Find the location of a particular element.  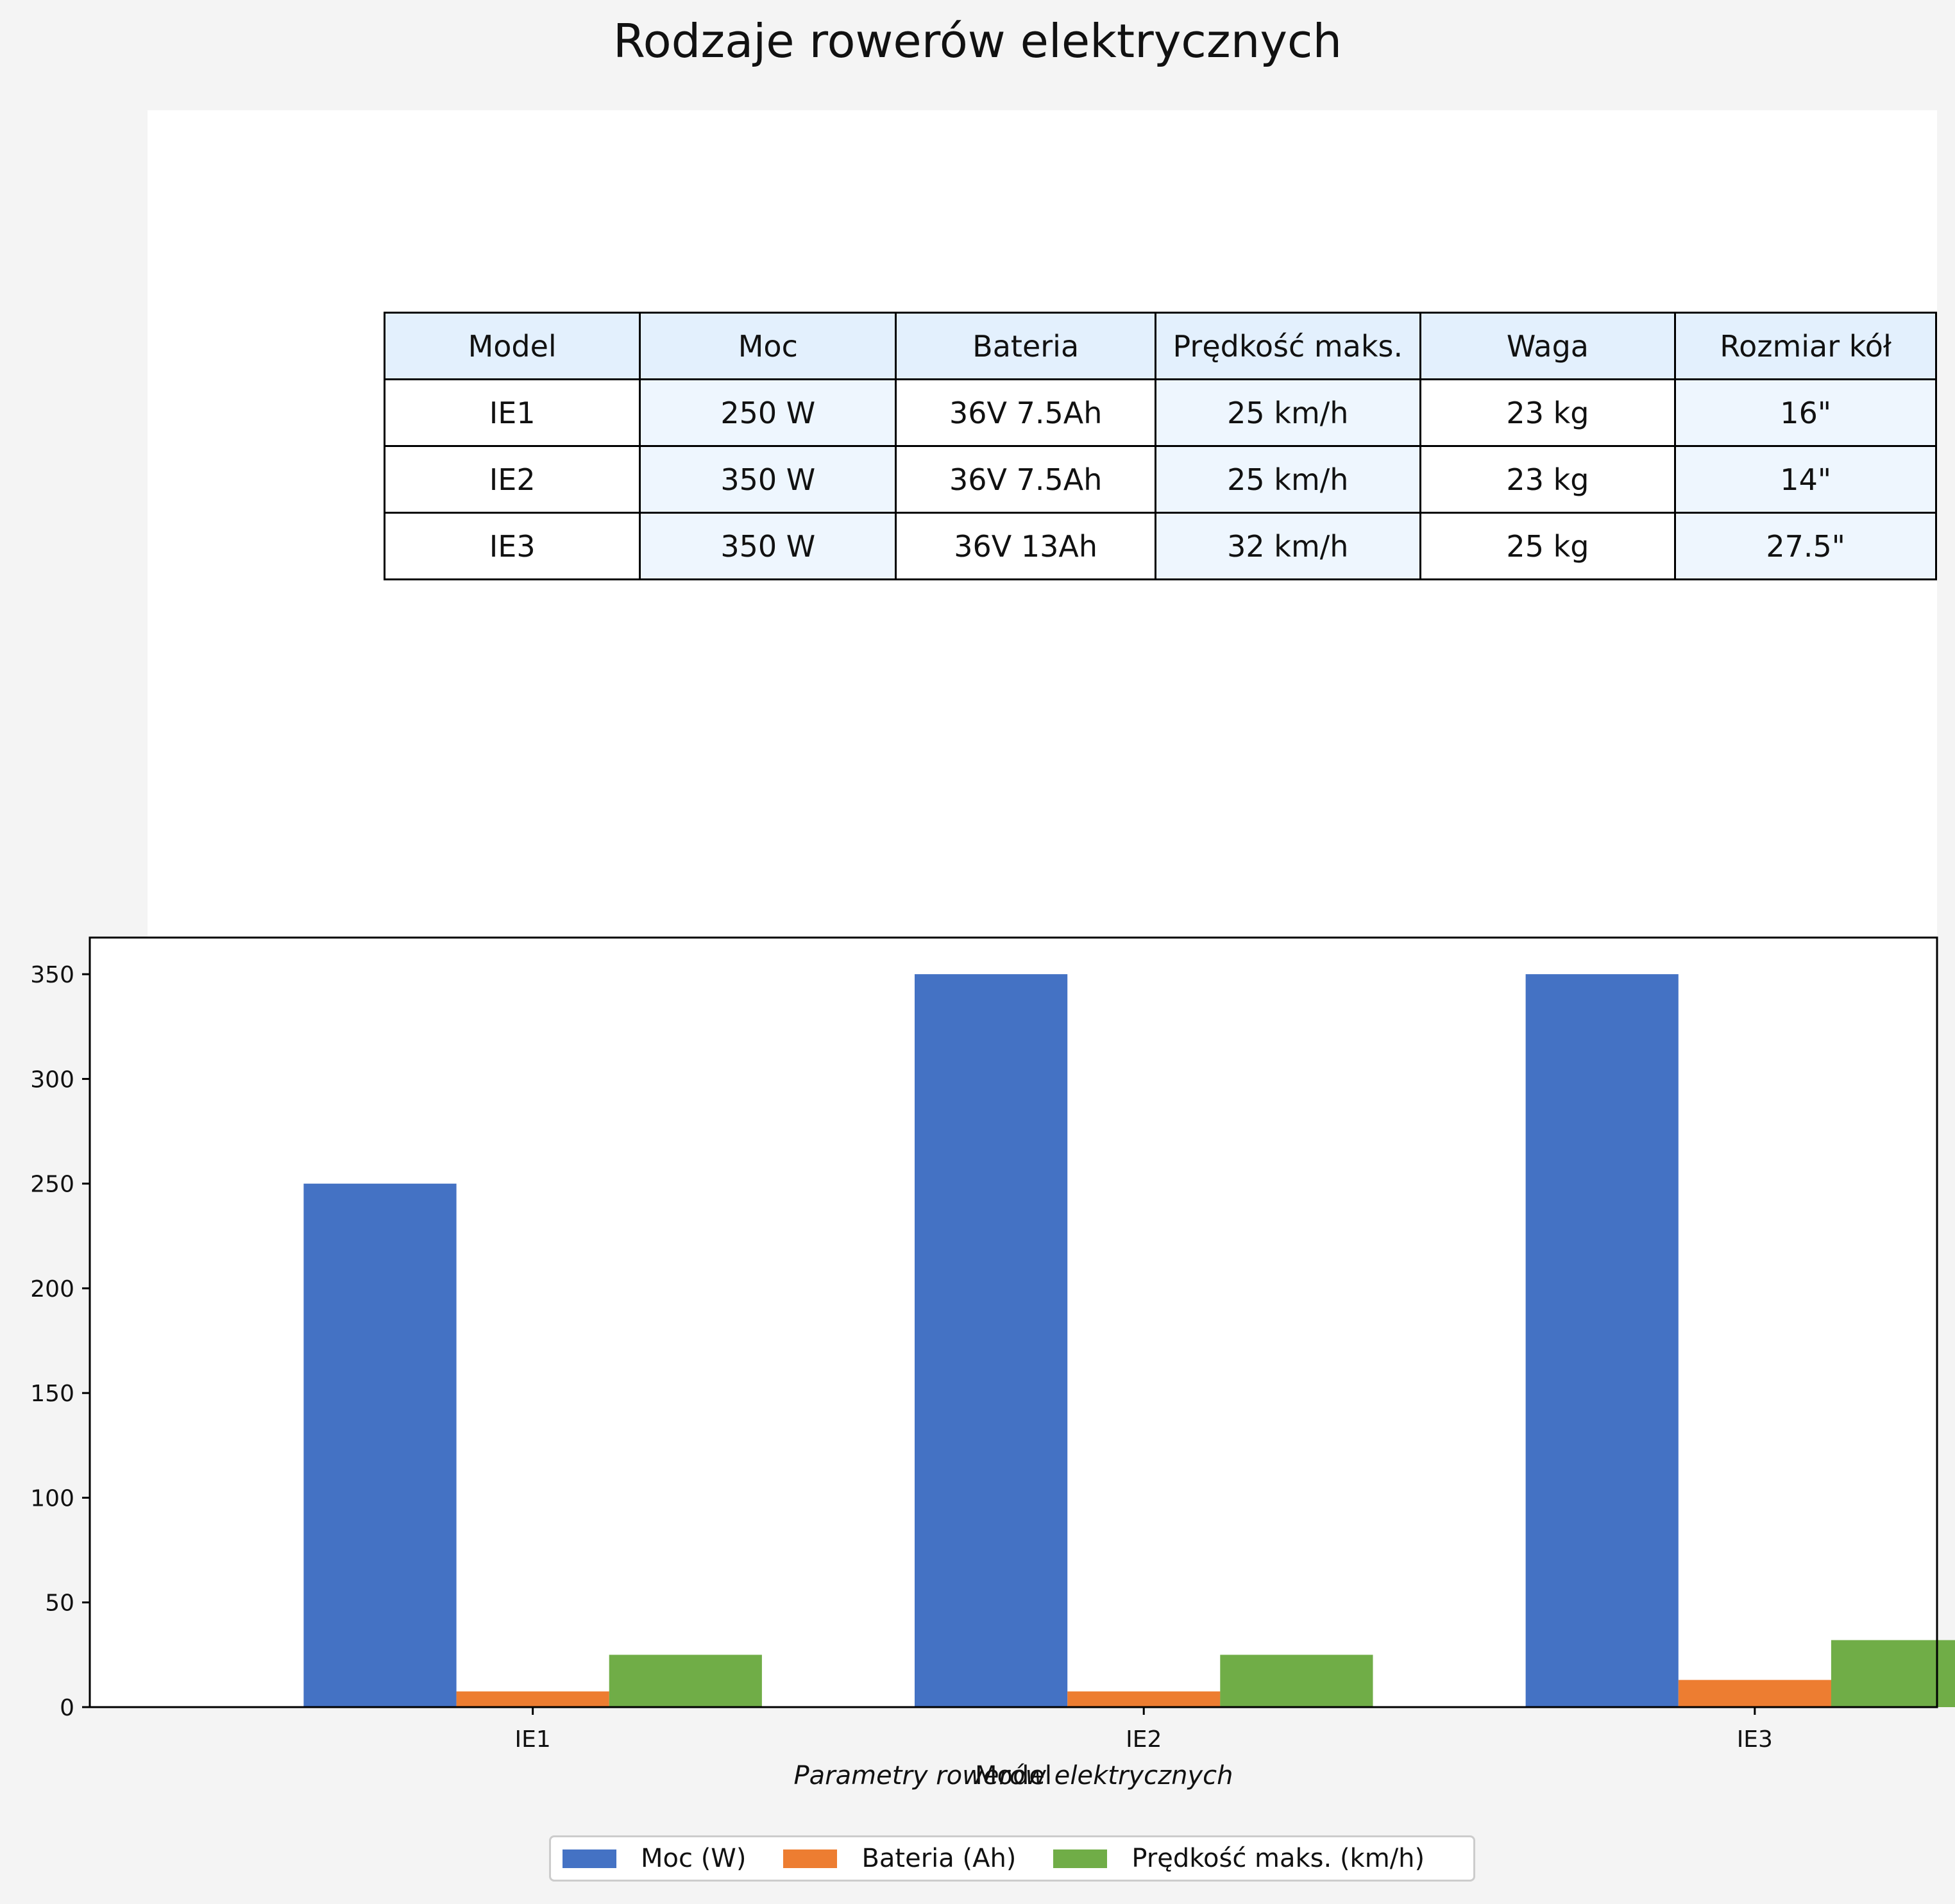

y-tick-label: 50 is located at coordinates (60, 1603).